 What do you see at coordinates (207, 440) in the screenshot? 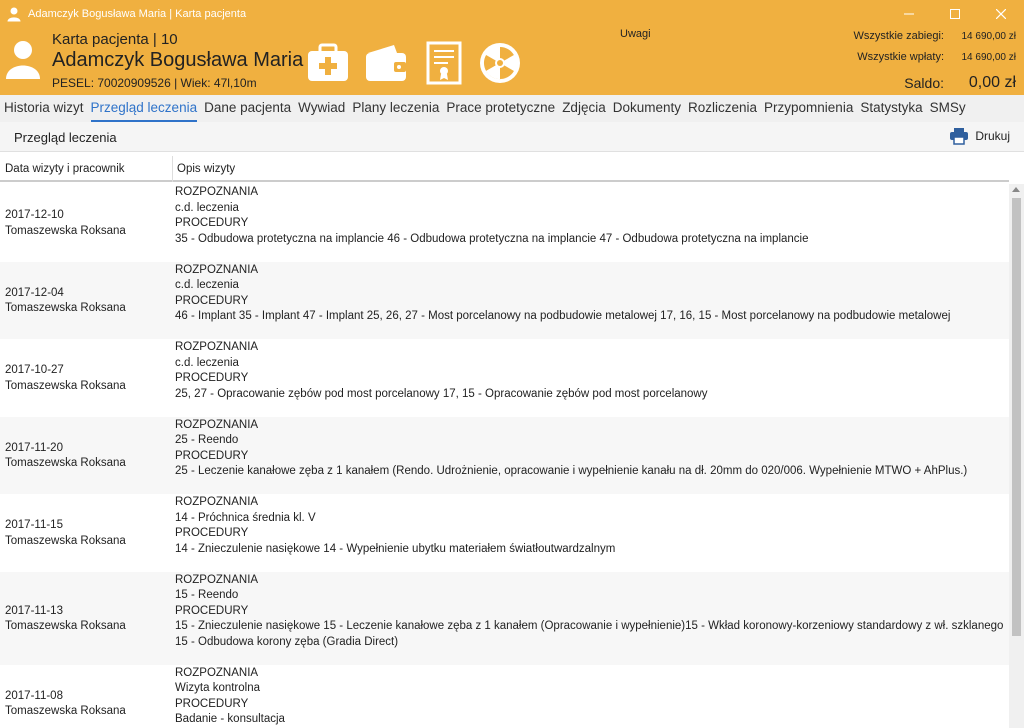
I see `desc-line: 25 - Reendo` at bounding box center [207, 440].